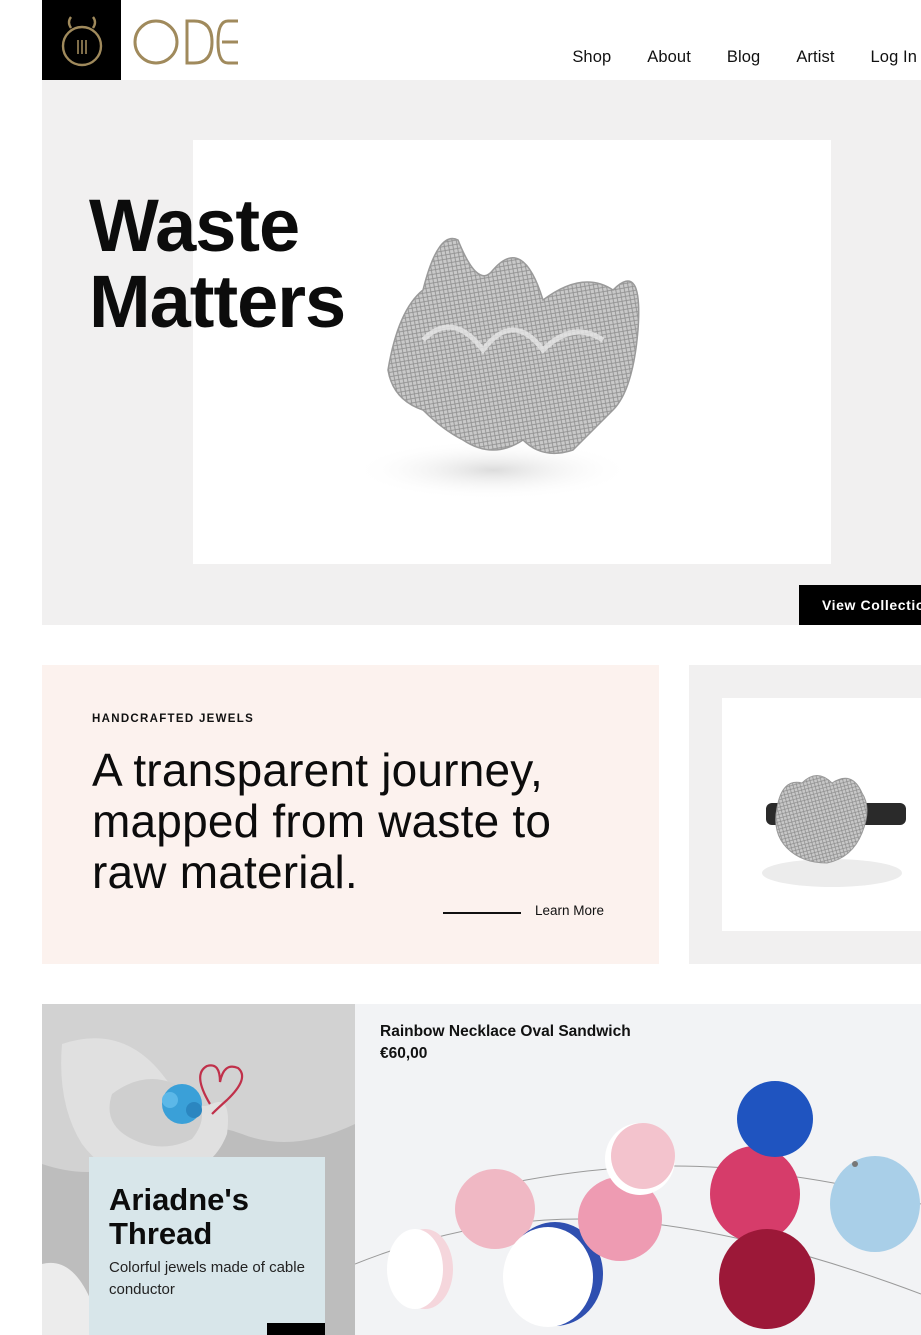 The width and height of the screenshot is (921, 1335). I want to click on nav-artist: Artist, so click(815, 57).